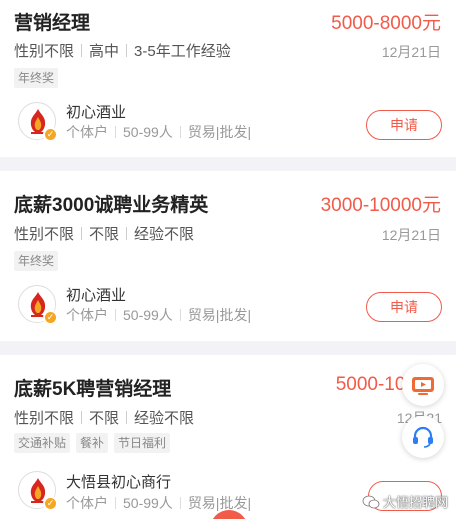  I want to click on benefit-tag: 交通补贴, so click(42, 443).